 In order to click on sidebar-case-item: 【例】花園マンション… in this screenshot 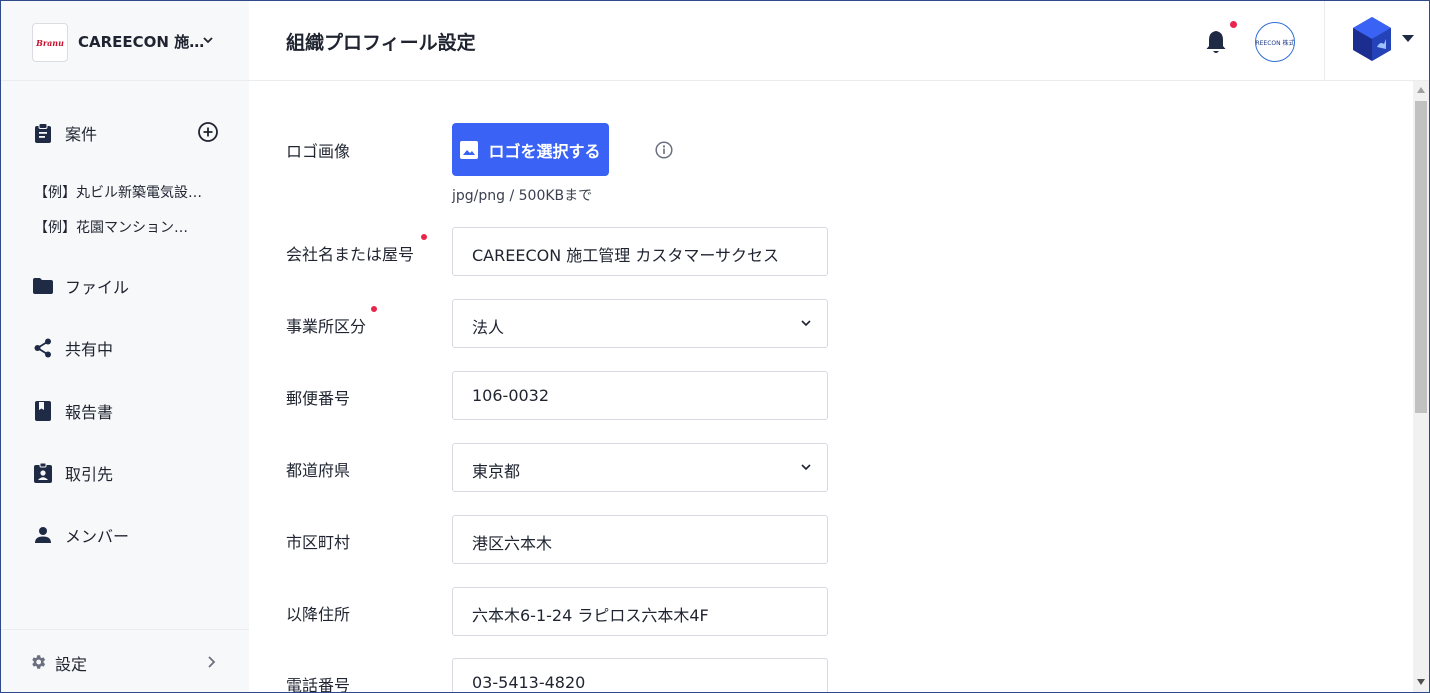, I will do `click(111, 227)`.